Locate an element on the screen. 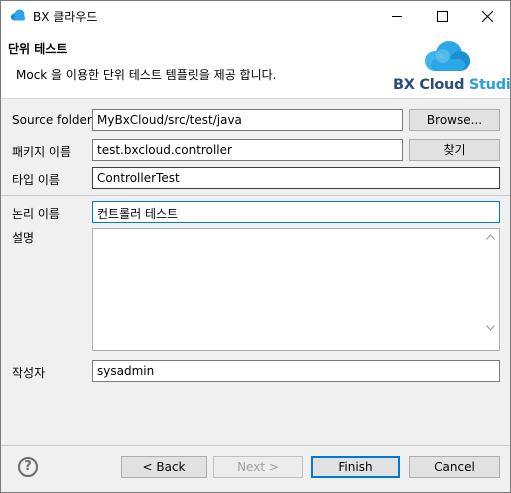  logo-brand: BX Cloud is located at coordinates (429, 85).